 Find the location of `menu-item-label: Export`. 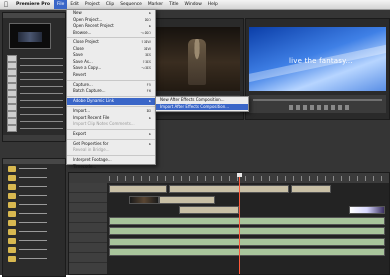

menu-item-label: Export is located at coordinates (80, 133).